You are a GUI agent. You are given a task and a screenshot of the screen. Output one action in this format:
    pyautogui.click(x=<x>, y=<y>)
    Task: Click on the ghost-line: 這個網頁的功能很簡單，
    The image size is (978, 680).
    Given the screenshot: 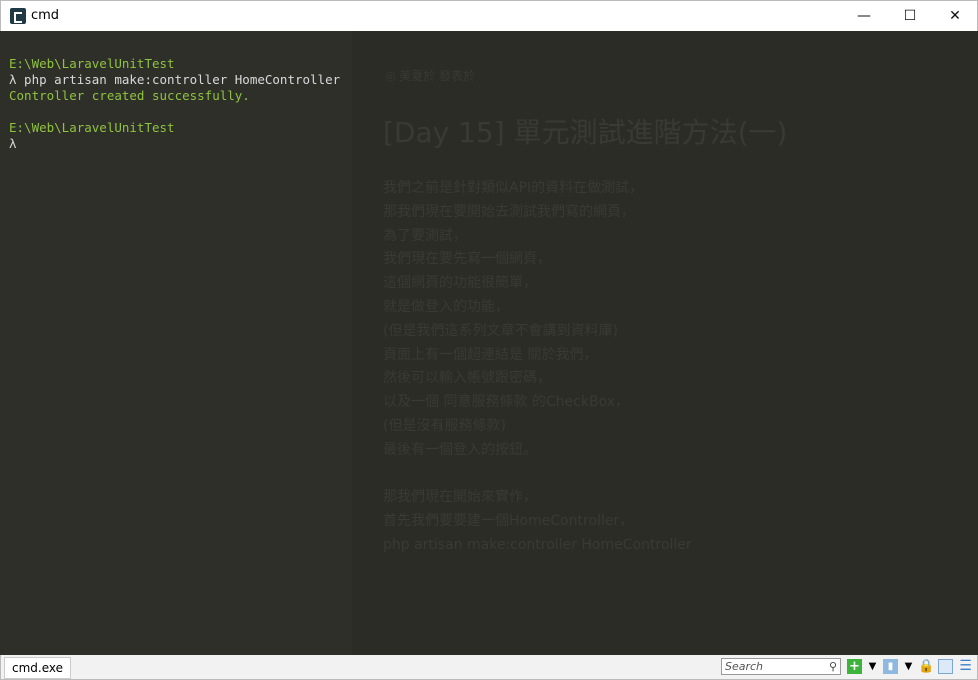 What is the action you would take?
    pyautogui.click(x=460, y=283)
    